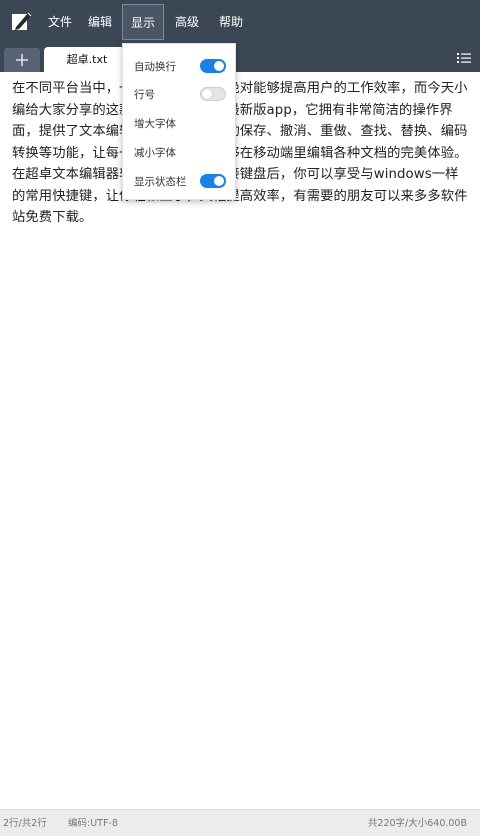  I want to click on status-bar: 2行/共2行 编码:UTF-8 共220字/大小640.00B, so click(240, 822).